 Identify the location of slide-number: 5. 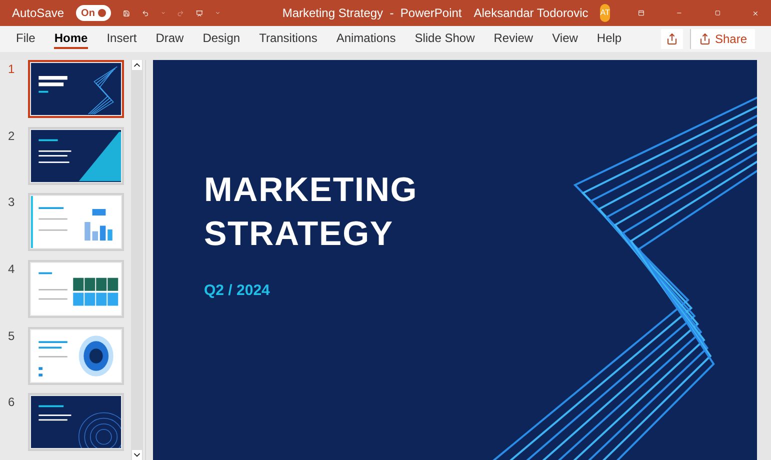
(12, 336).